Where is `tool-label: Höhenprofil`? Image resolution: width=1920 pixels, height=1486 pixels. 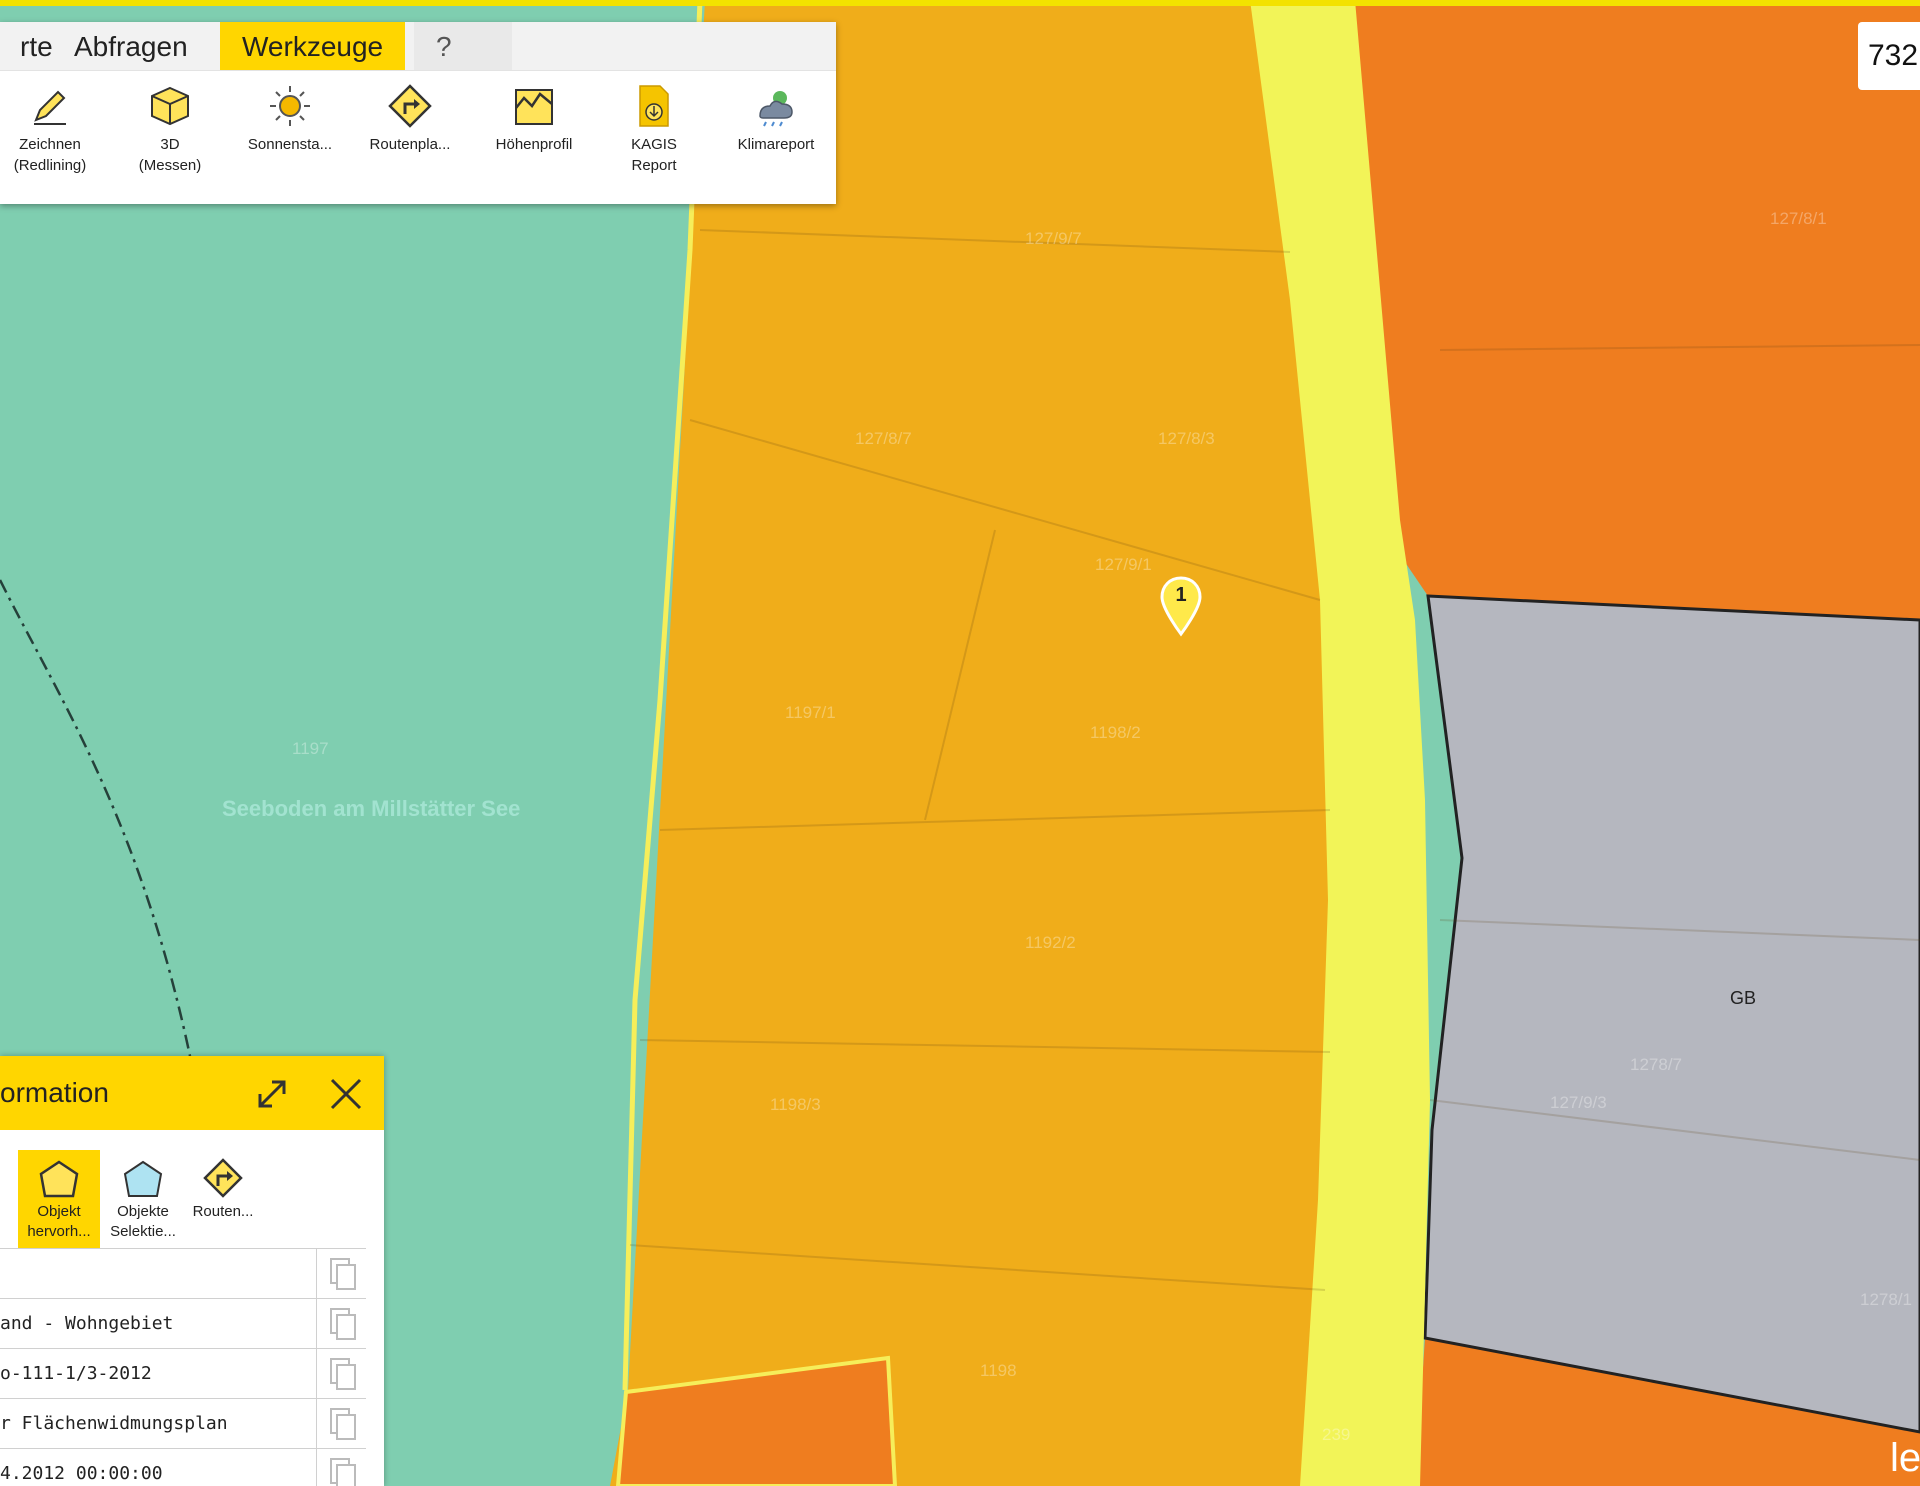 tool-label: Höhenprofil is located at coordinates (534, 144).